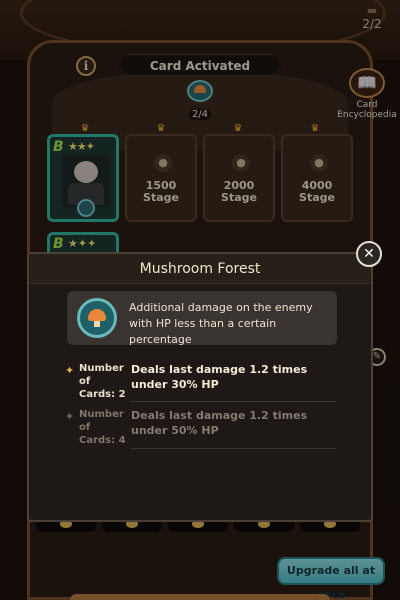 Image resolution: width=400 pixels, height=600 pixels. What do you see at coordinates (97, 318) in the screenshot?
I see `mushroom-icon` at bounding box center [97, 318].